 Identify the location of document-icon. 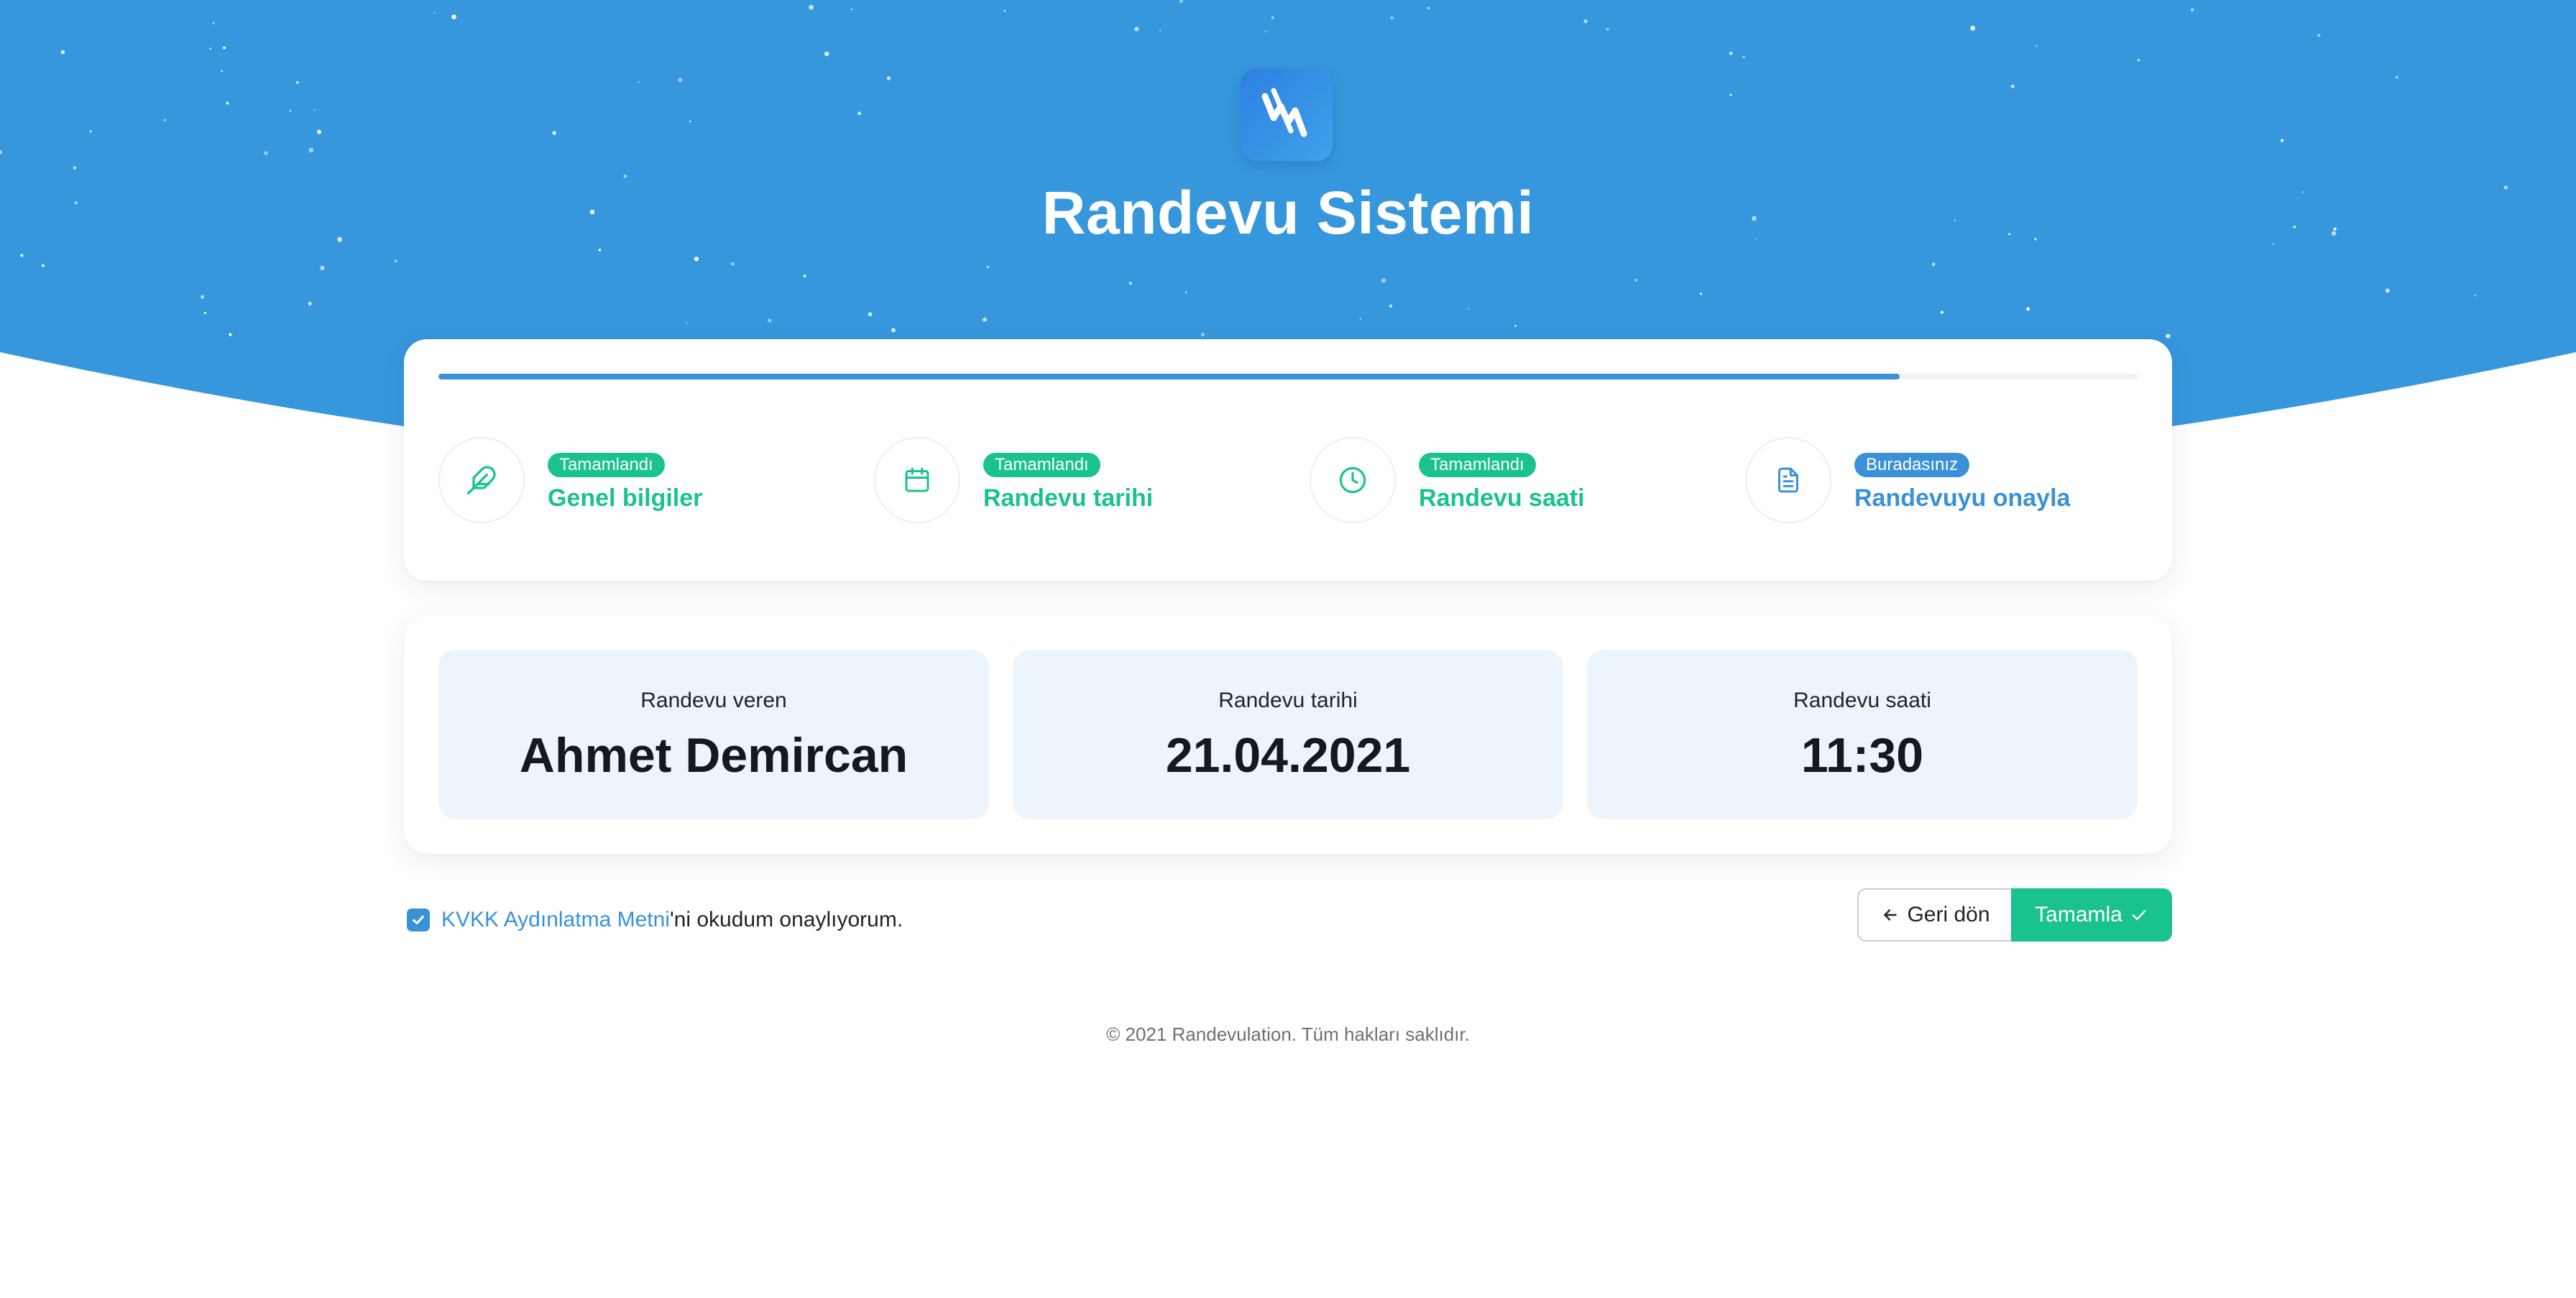
(1788, 480).